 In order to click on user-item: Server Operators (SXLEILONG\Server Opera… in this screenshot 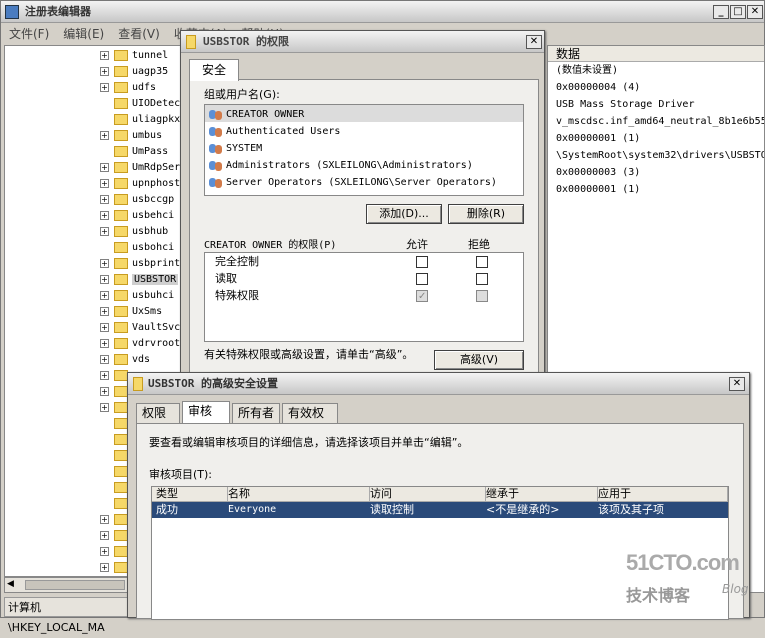, I will do `click(364, 181)`.